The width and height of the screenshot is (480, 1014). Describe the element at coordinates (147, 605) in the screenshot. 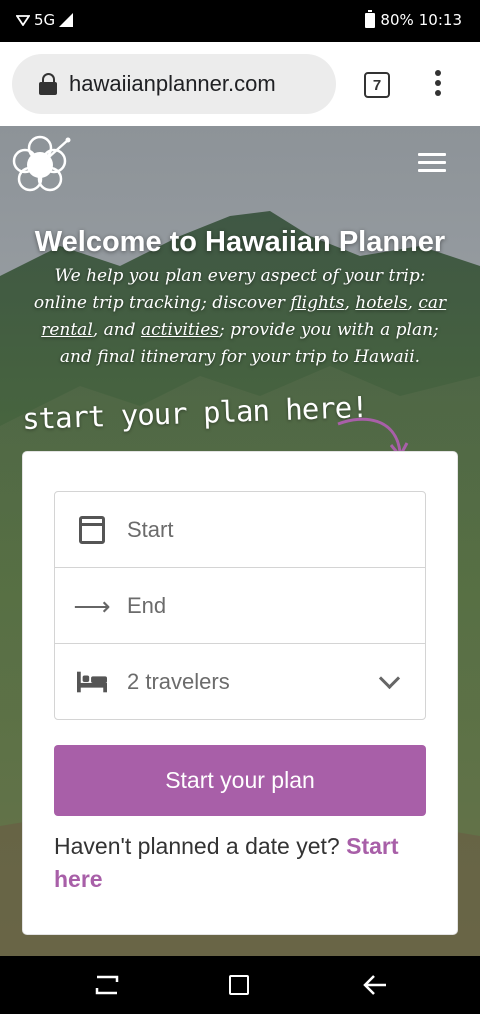

I see `end-date-placeholder: End` at that location.